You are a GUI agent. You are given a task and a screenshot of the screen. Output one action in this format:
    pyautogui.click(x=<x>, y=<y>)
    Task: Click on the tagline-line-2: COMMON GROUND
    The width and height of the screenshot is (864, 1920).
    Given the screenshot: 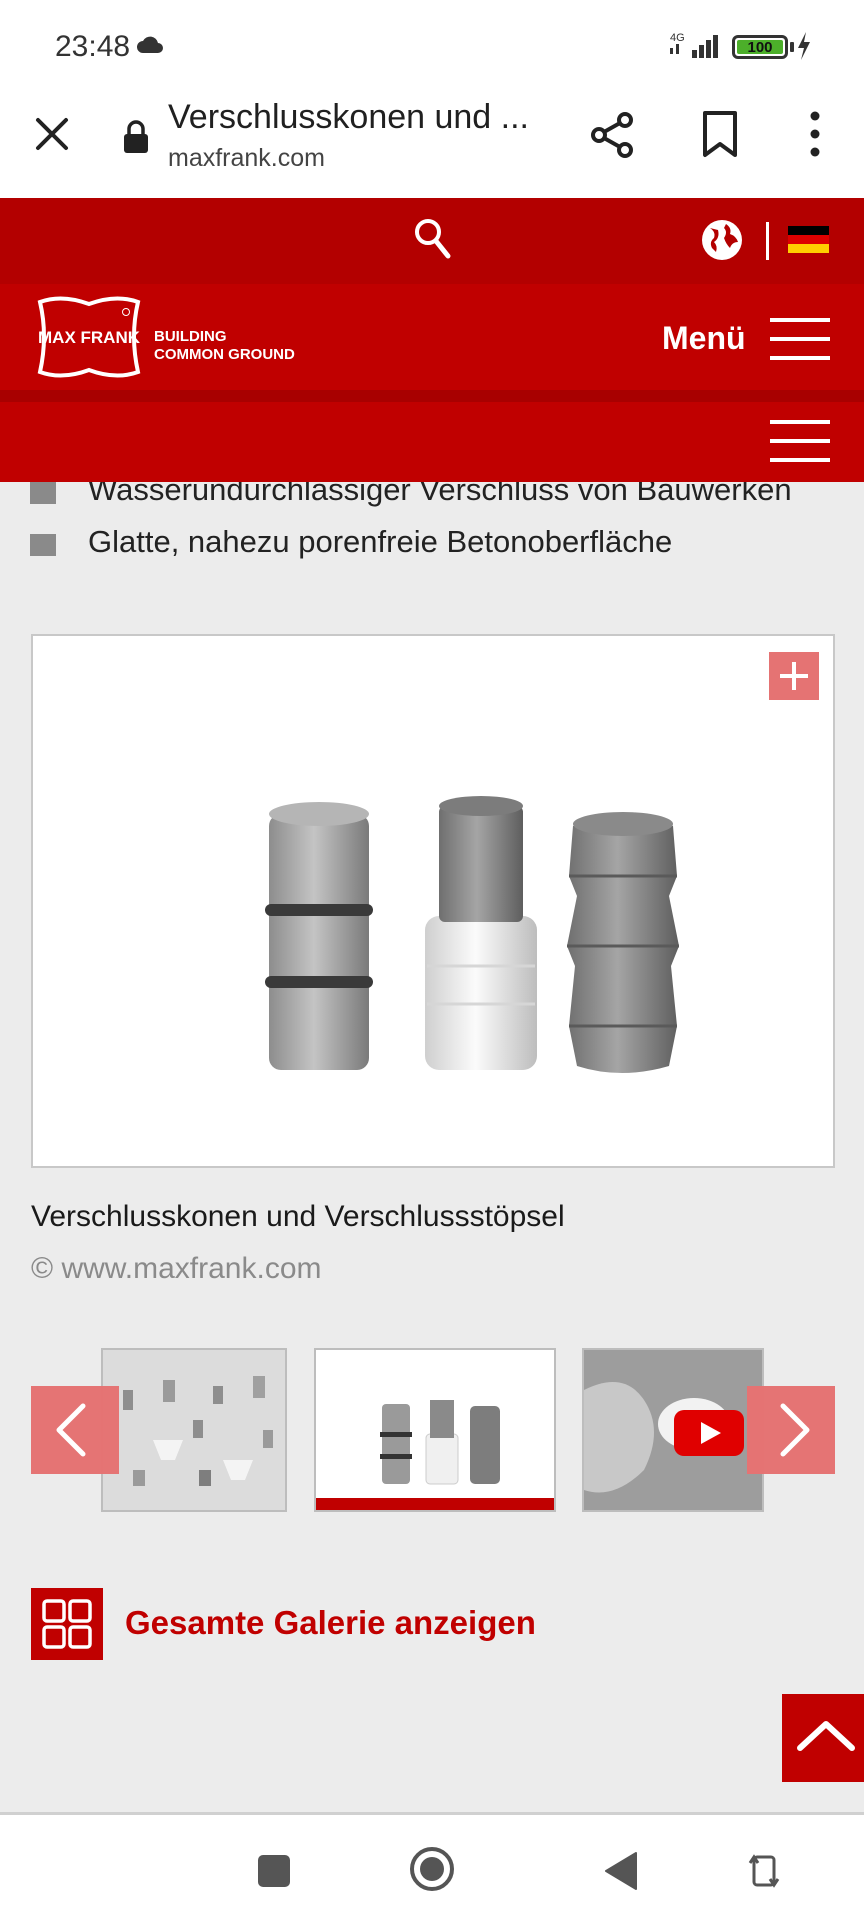 What is the action you would take?
    pyautogui.click(x=224, y=354)
    